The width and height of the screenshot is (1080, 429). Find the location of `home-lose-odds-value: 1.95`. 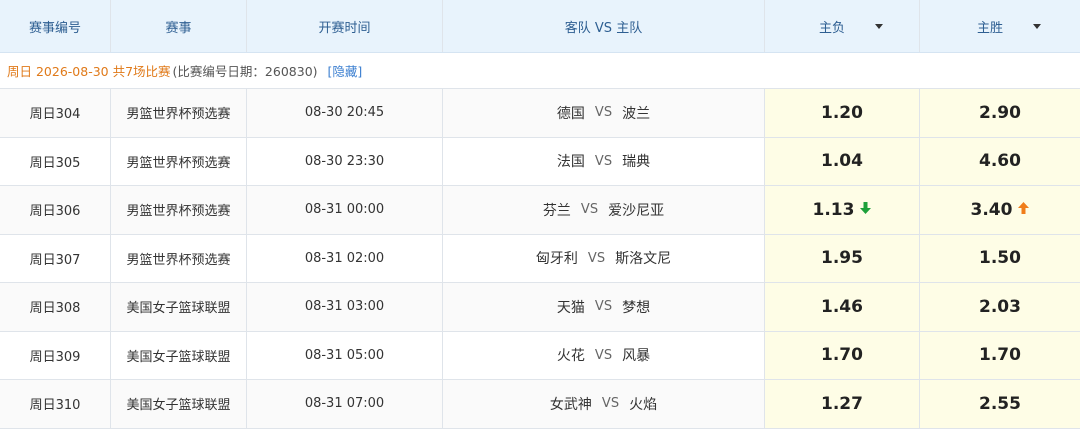

home-lose-odds-value: 1.95 is located at coordinates (842, 258).